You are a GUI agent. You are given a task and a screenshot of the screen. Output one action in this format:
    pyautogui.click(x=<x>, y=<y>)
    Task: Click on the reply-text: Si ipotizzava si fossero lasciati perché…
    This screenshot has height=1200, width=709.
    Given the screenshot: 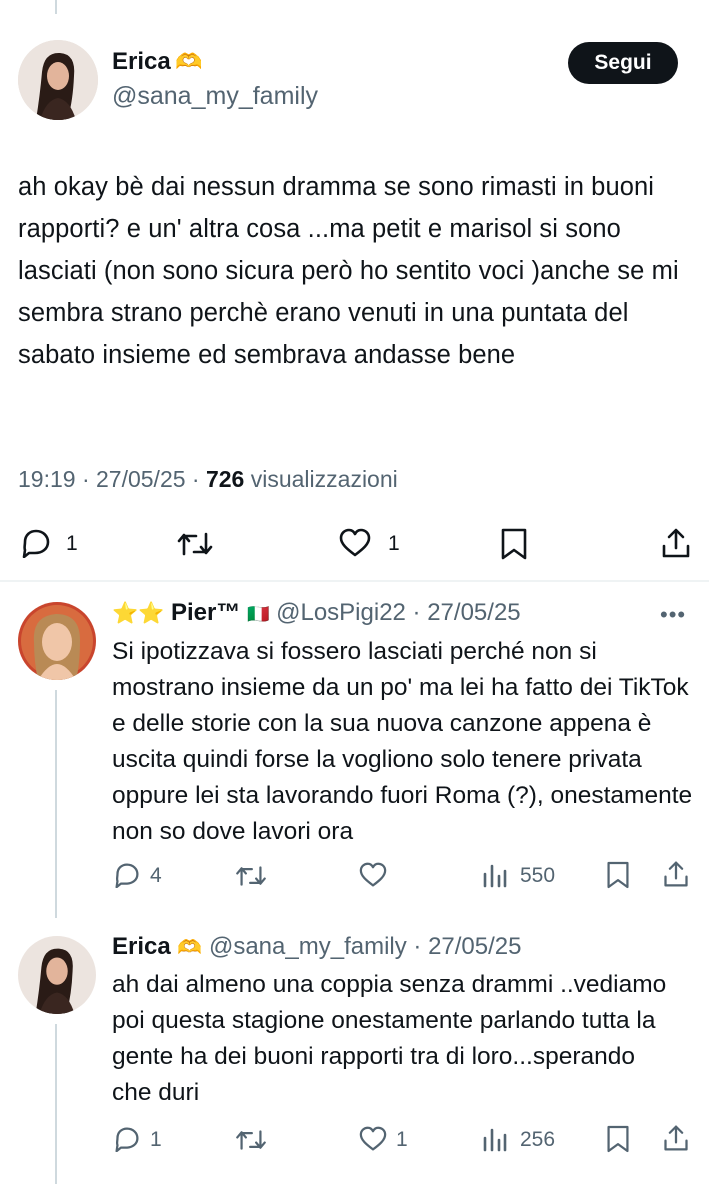 What is the action you would take?
    pyautogui.click(x=402, y=741)
    